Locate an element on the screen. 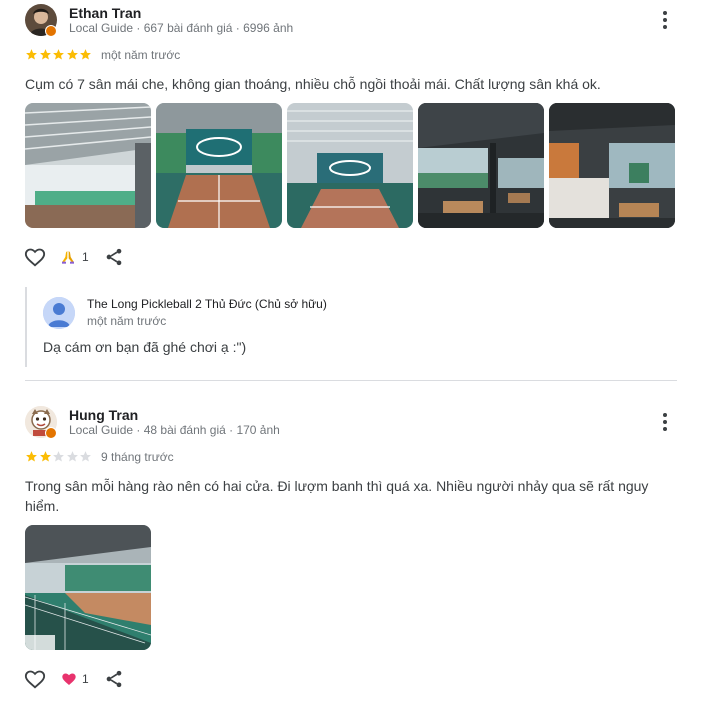 The height and width of the screenshot is (710, 726). owner-response-date: một năm trước is located at coordinates (127, 321).